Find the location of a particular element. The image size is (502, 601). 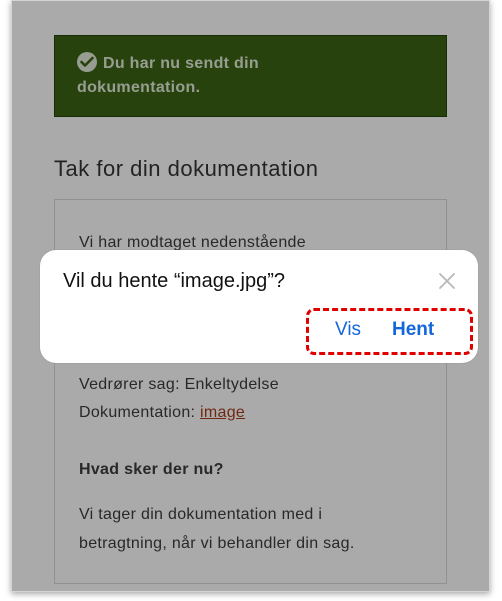

annotation-highlight-box is located at coordinates (389, 331).